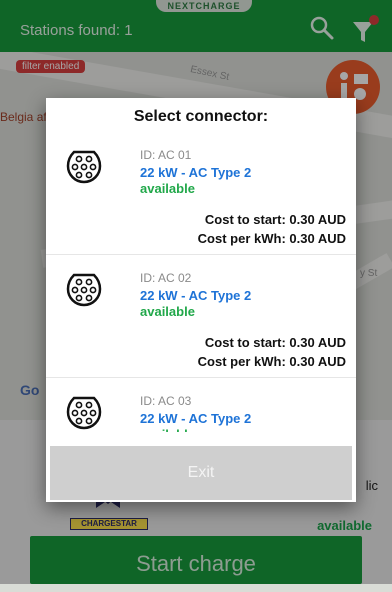  I want to click on connector-id: ID: AC 01, so click(166, 155).